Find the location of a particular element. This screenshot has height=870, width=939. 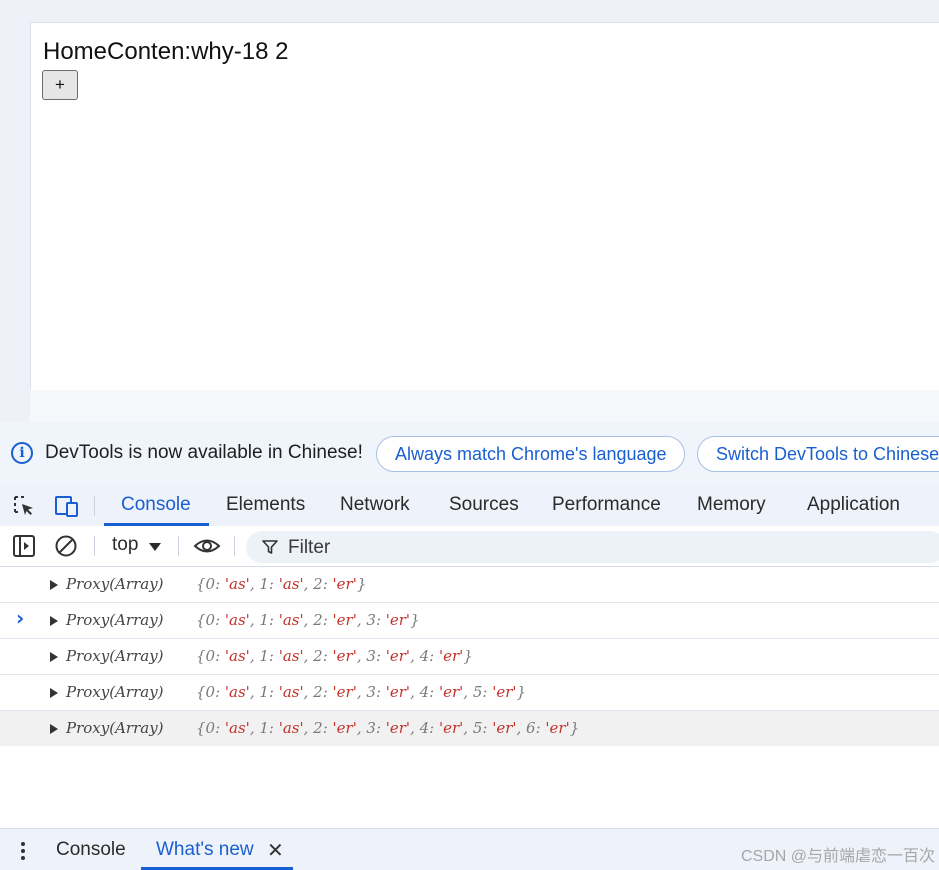

tab-console: Console is located at coordinates (156, 506).